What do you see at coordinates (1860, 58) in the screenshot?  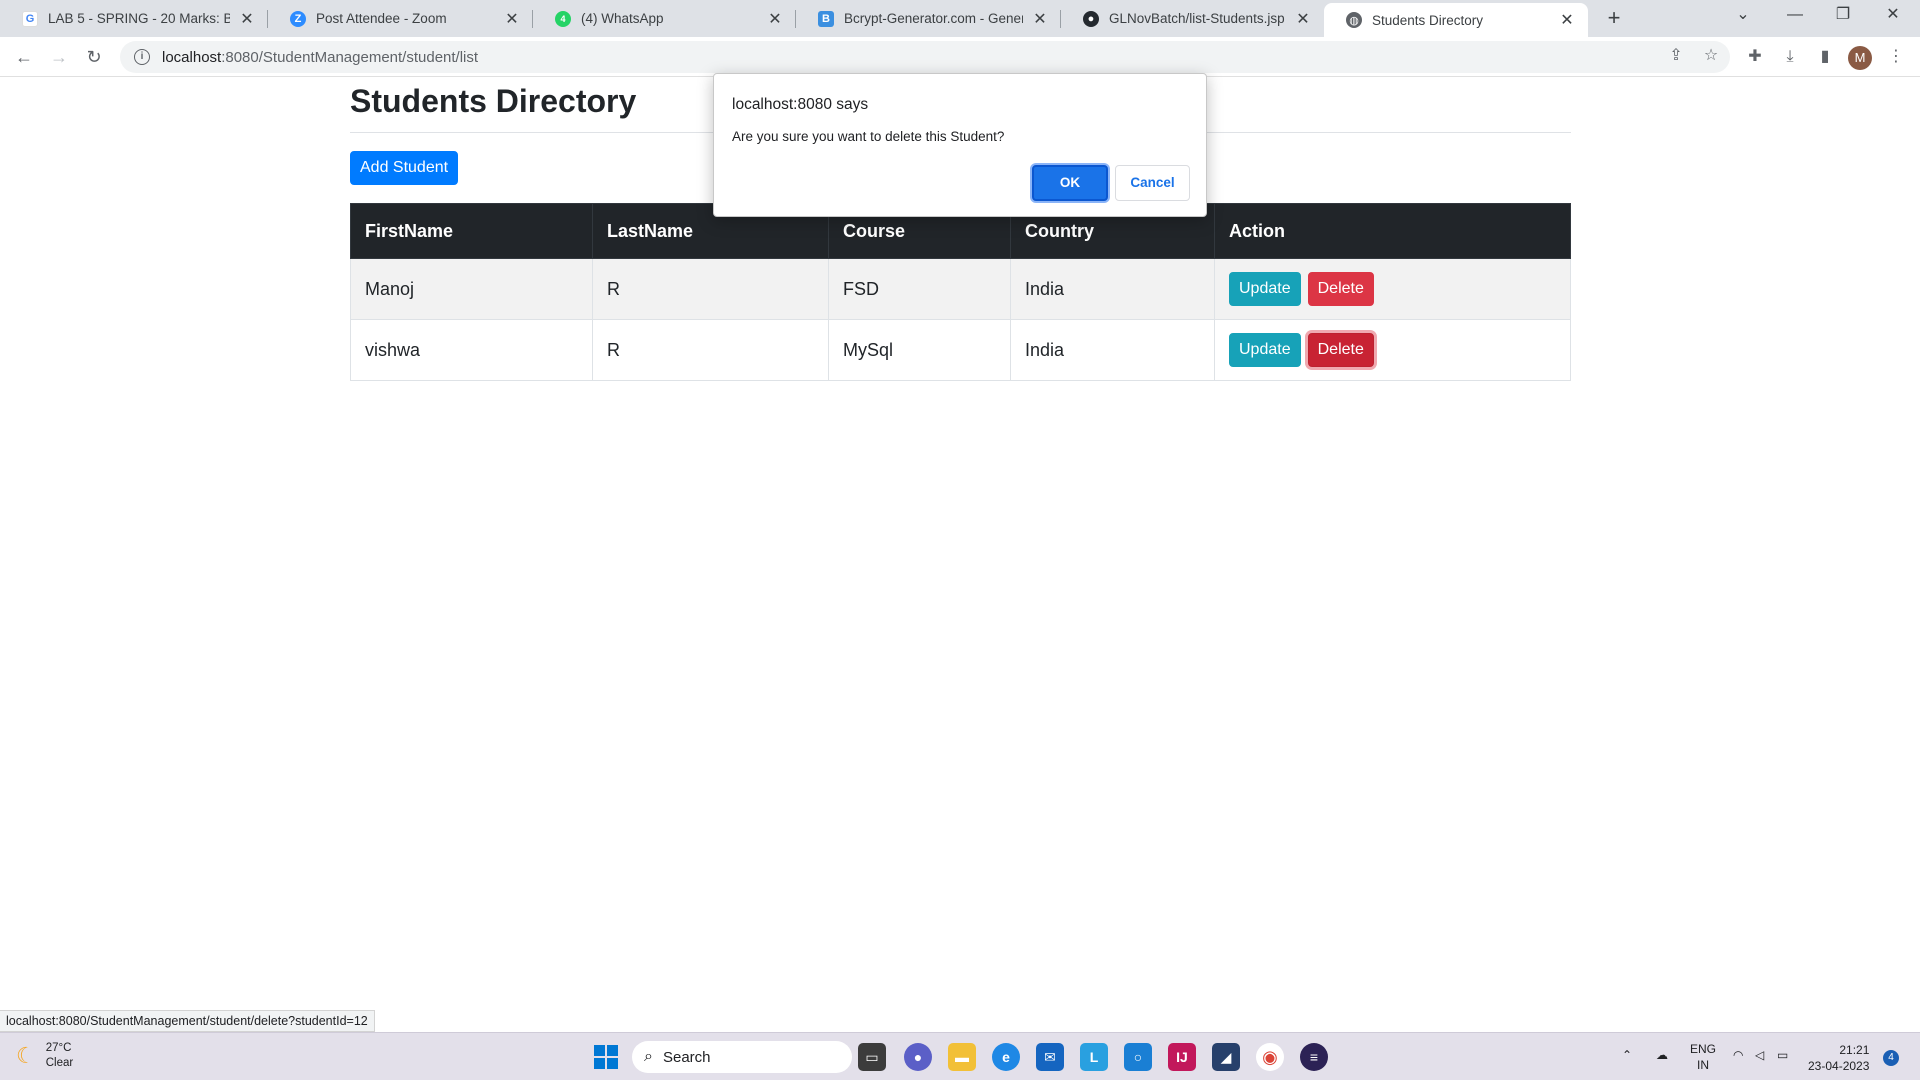 I see `profile-avatar: M` at bounding box center [1860, 58].